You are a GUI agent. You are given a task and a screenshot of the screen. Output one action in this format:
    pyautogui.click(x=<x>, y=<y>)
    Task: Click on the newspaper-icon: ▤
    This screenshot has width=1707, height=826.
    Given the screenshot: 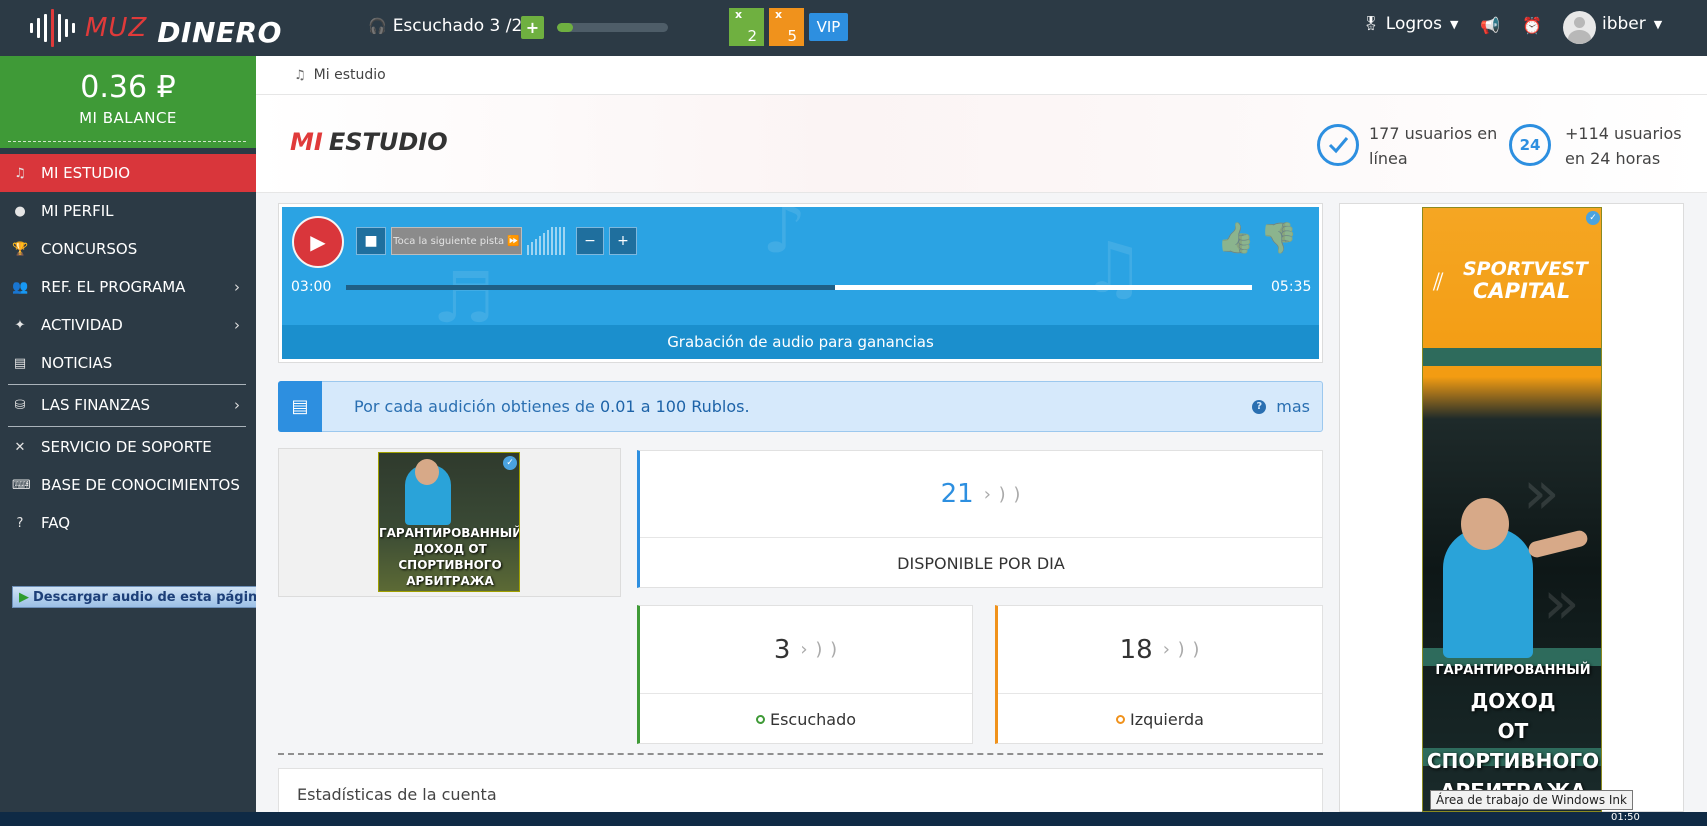 What is the action you would take?
    pyautogui.click(x=20, y=363)
    